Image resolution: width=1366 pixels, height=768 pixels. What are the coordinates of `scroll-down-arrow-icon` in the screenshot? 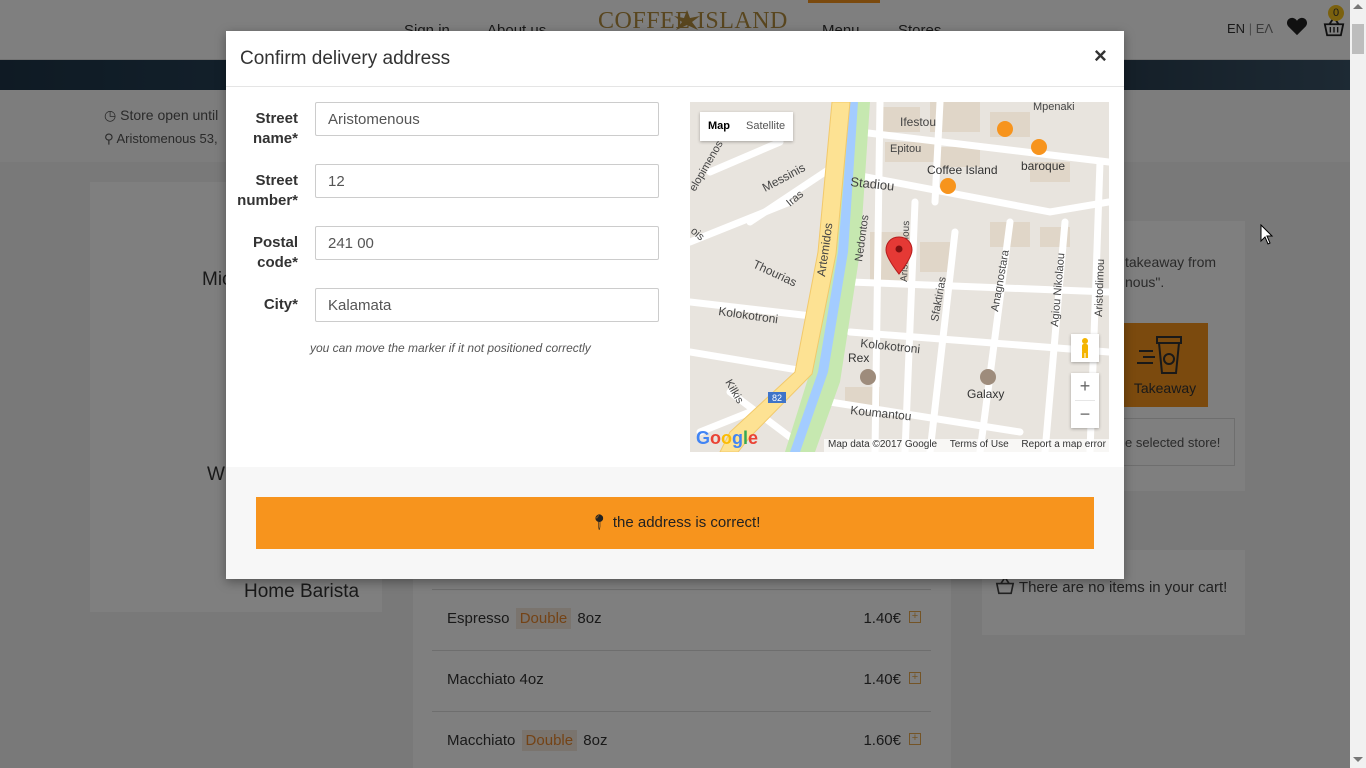 It's located at (1358, 759).